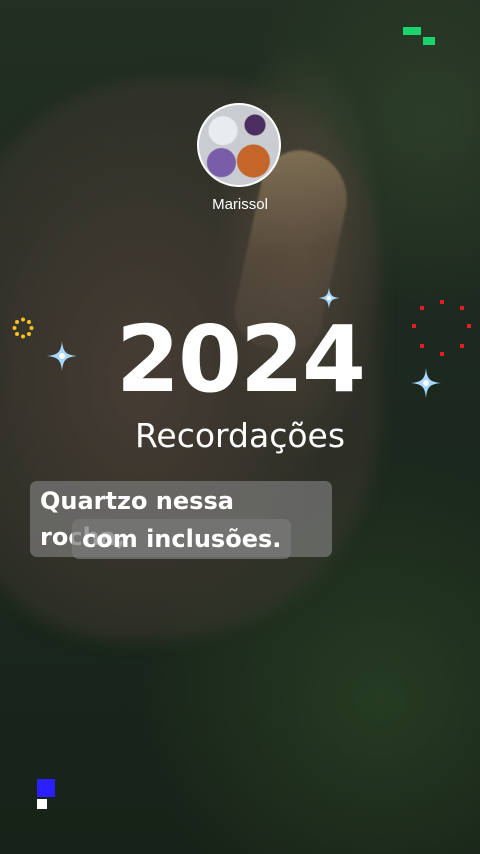  What do you see at coordinates (240, 204) in the screenshot?
I see `username: Marissol` at bounding box center [240, 204].